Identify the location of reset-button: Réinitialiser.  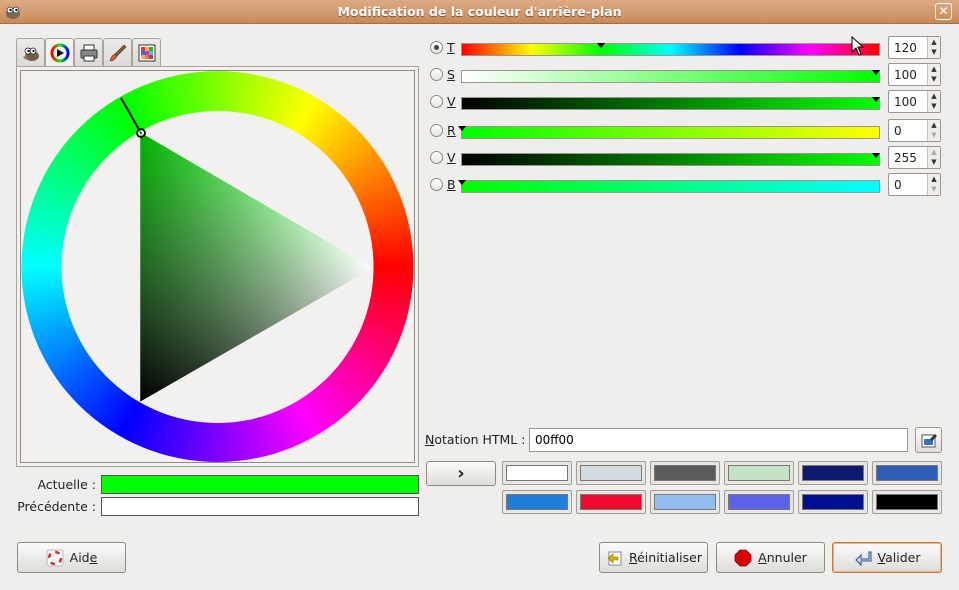
(653, 557).